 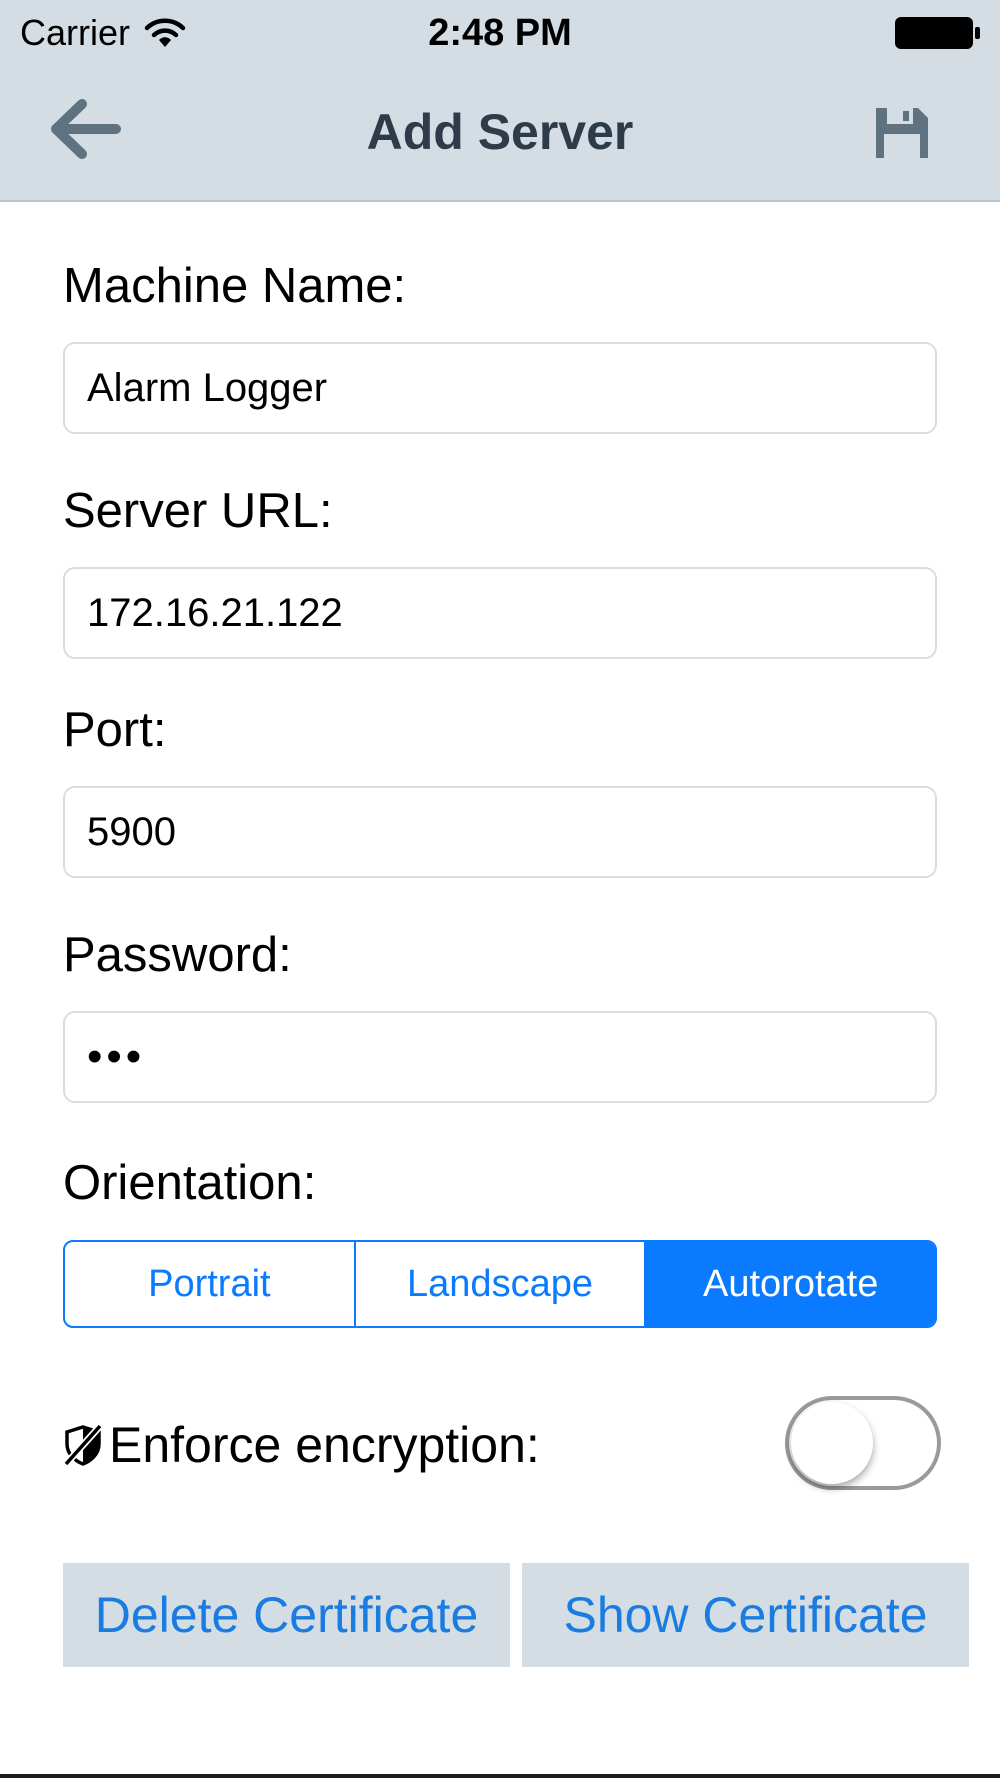 What do you see at coordinates (937, 33) in the screenshot?
I see `battery-icon` at bounding box center [937, 33].